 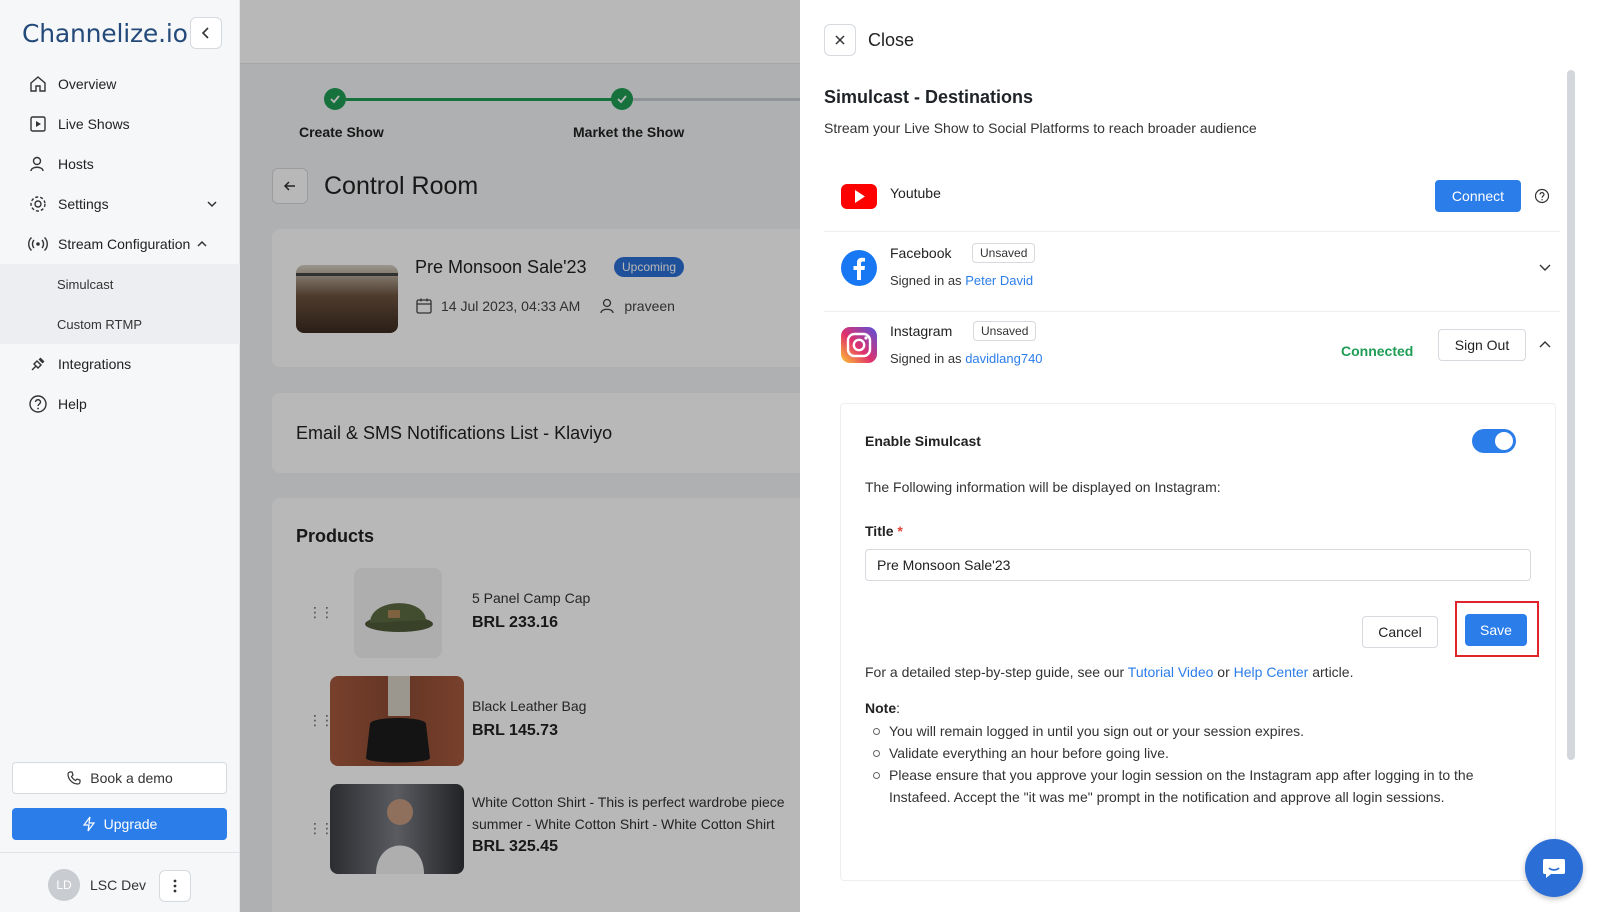 I want to click on note-label-text: Note, so click(x=881, y=708).